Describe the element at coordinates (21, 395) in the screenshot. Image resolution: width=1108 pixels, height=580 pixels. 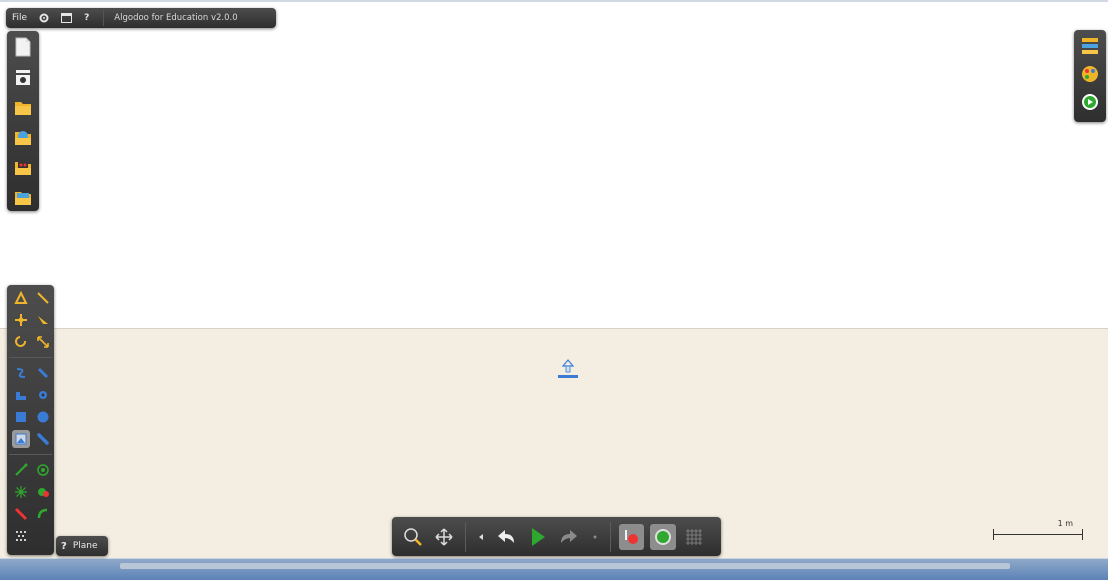
I see `plane-tool-icon` at that location.